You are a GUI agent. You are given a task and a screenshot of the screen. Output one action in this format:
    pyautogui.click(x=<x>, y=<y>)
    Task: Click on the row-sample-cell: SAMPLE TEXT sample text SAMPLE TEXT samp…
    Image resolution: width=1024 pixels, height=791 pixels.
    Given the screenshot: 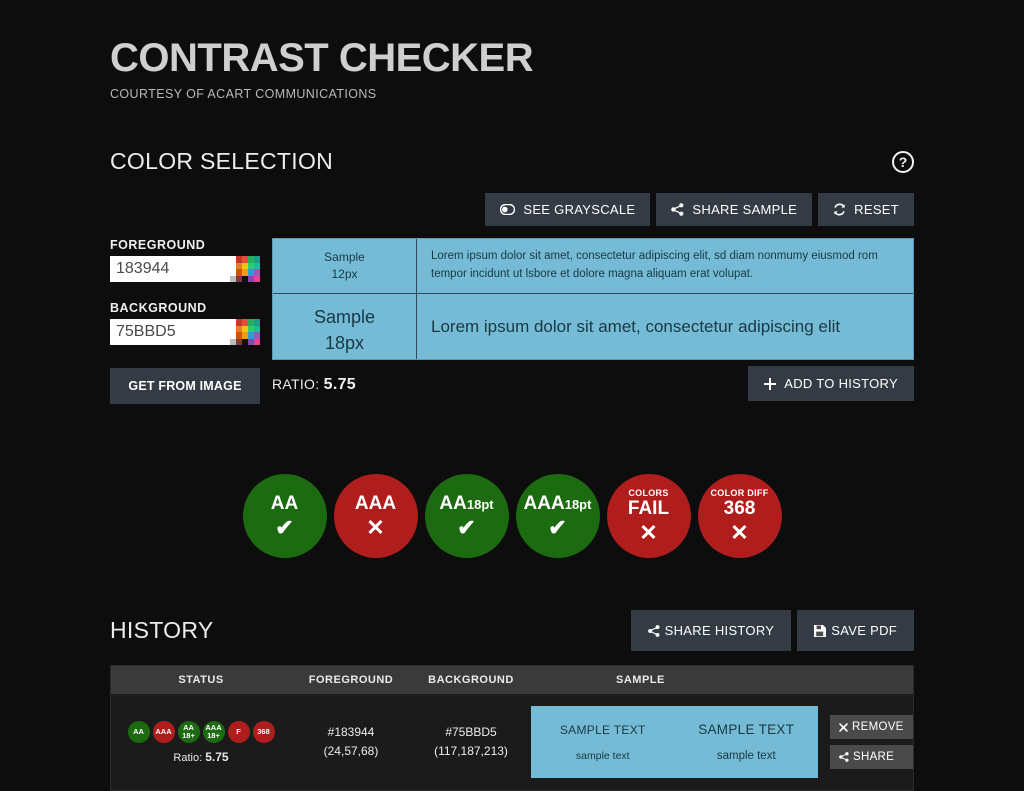 What is the action you would take?
    pyautogui.click(x=674, y=742)
    